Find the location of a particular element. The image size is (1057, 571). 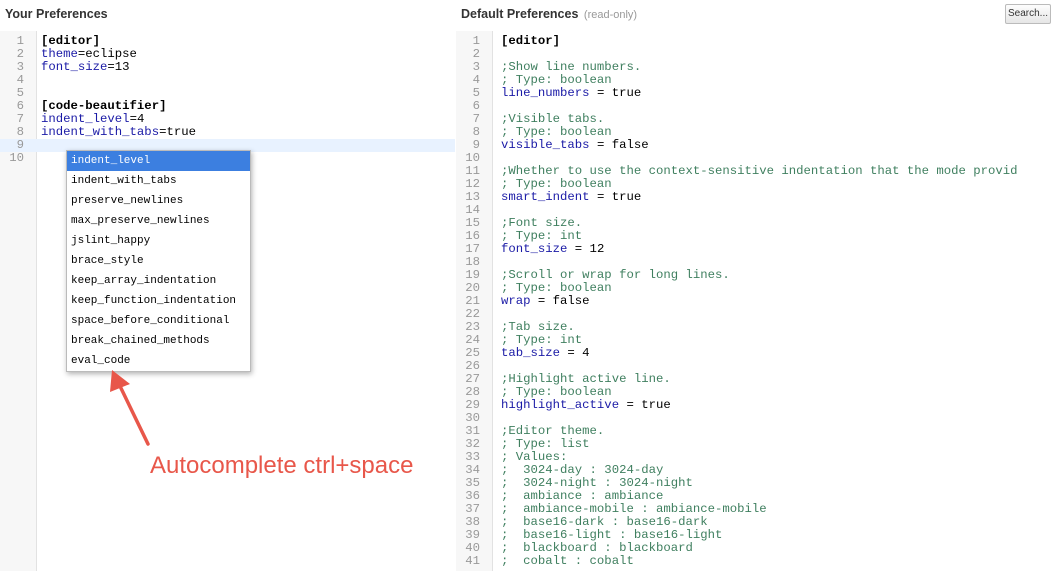

setting-value: =4 is located at coordinates (137, 119).